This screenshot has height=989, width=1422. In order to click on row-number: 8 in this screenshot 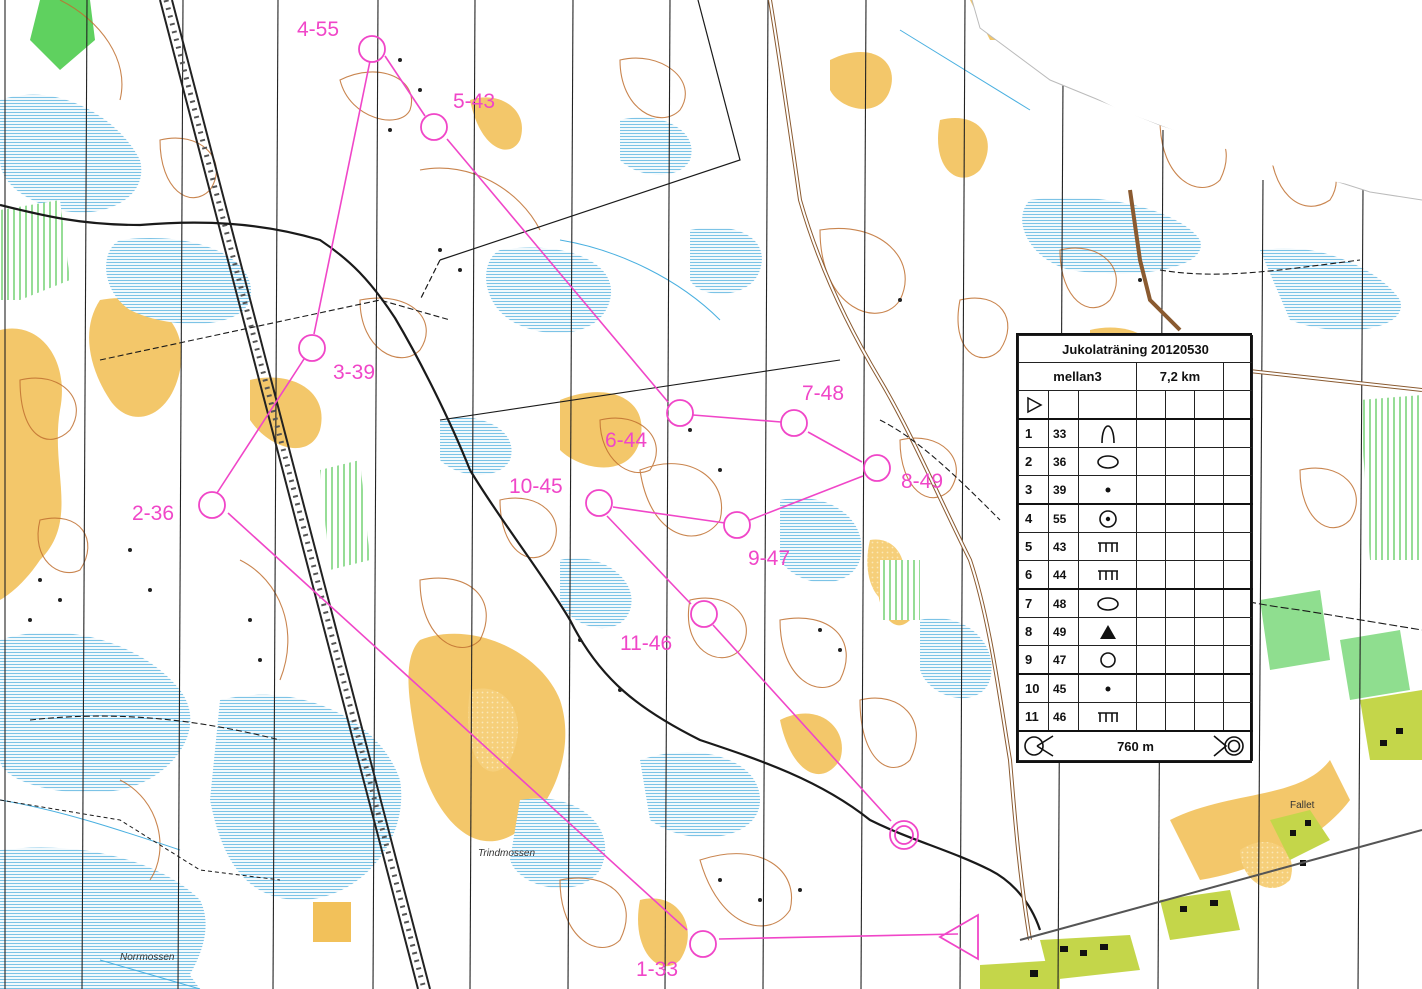, I will do `click(1033, 631)`.